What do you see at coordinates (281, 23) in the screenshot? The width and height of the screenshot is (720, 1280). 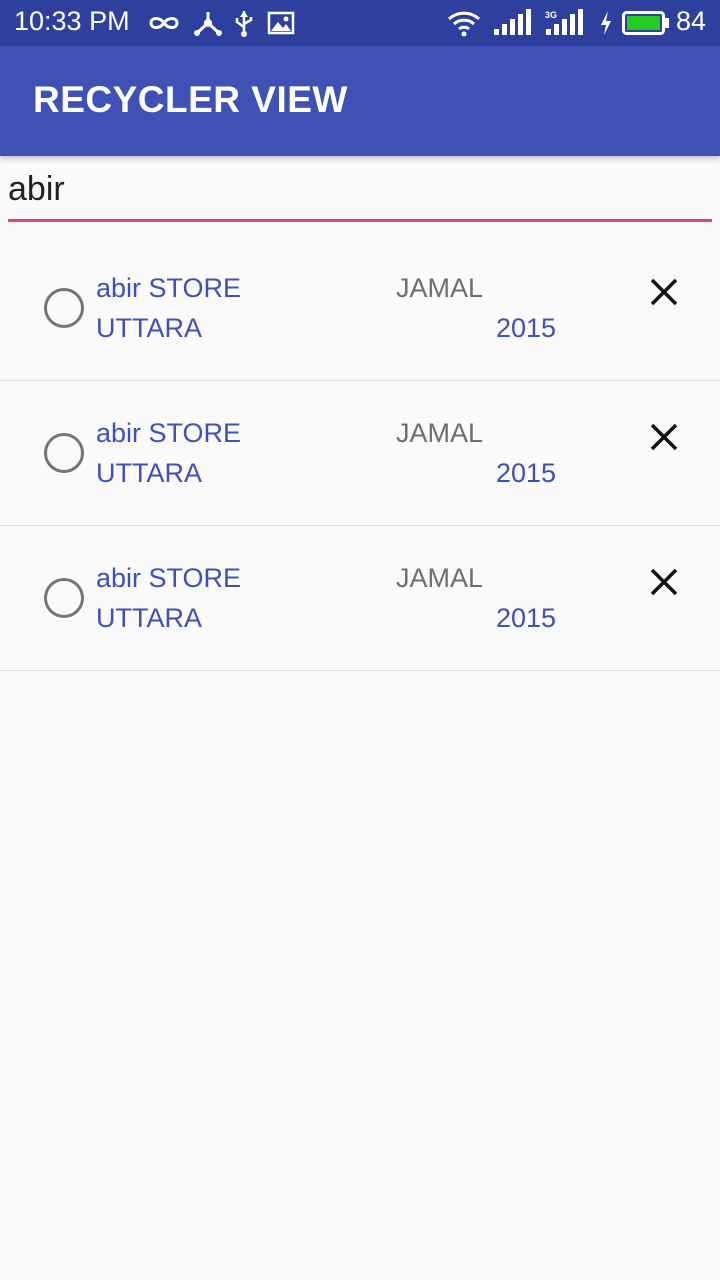 I see `image-icon` at bounding box center [281, 23].